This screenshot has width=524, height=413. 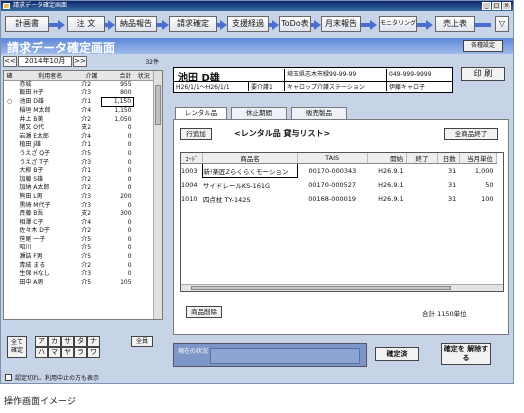 What do you see at coordinates (79, 111) in the screenshot?
I see `client-row: 稲垣 M太郎 介4 1,150` at bounding box center [79, 111].